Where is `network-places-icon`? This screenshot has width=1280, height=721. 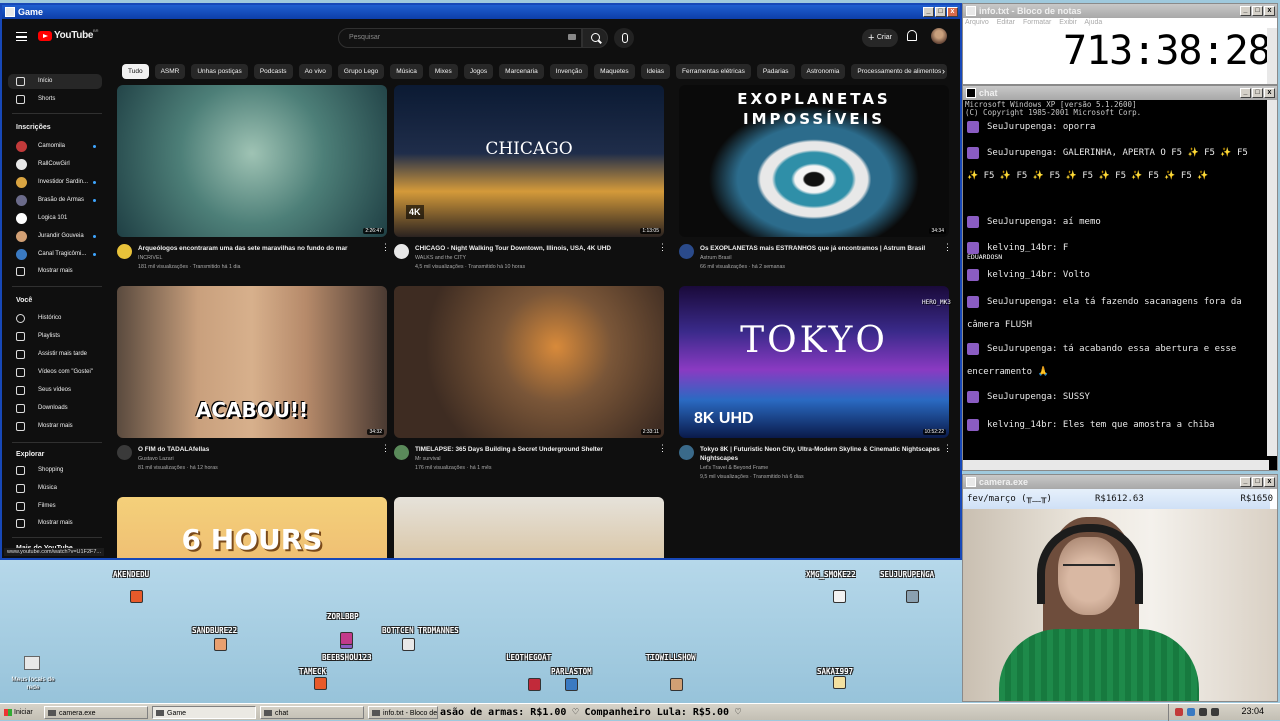 network-places-icon is located at coordinates (32, 663).